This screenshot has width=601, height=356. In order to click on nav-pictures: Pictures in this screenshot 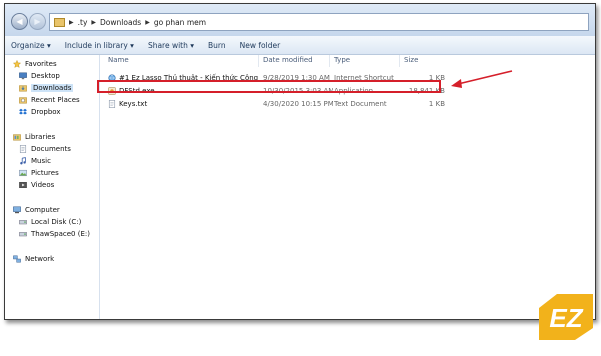, I will do `click(39, 173)`.